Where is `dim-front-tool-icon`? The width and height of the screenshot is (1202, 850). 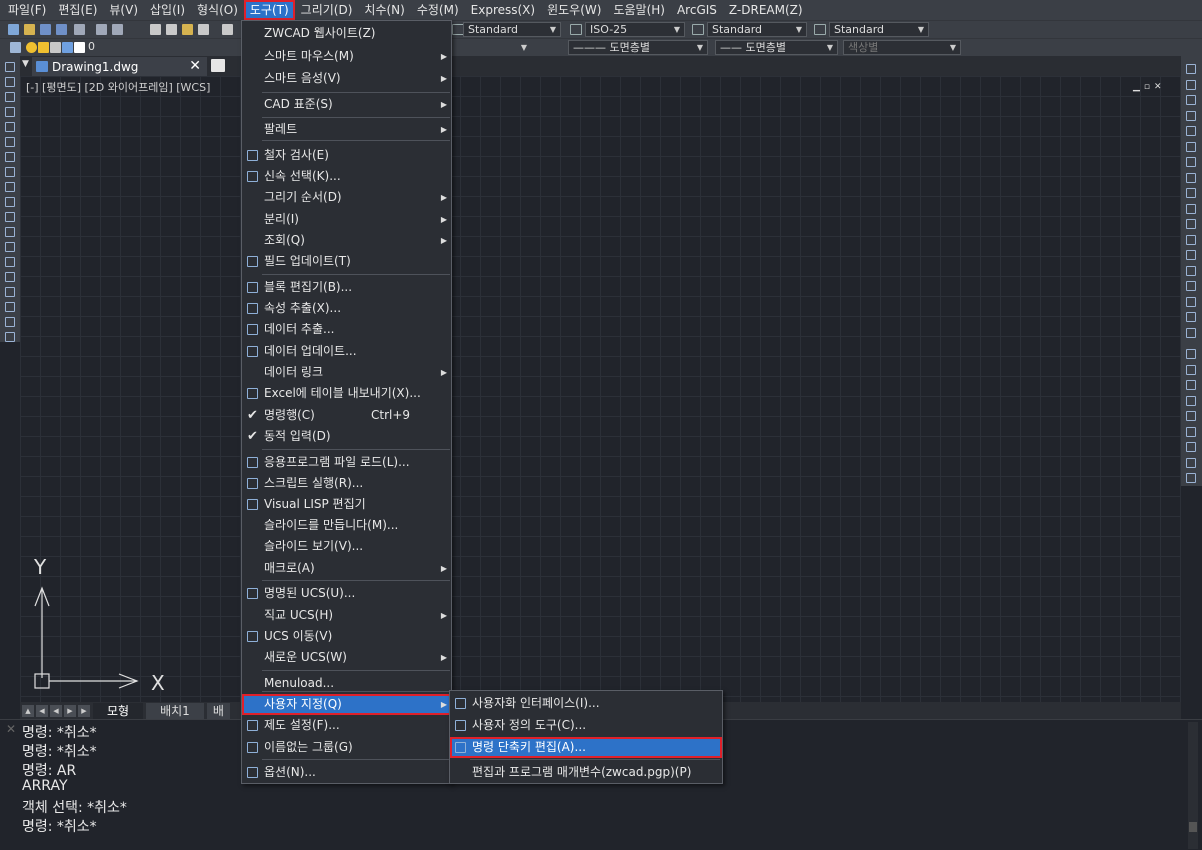
dim-front-tool-icon is located at coordinates (1191, 431).